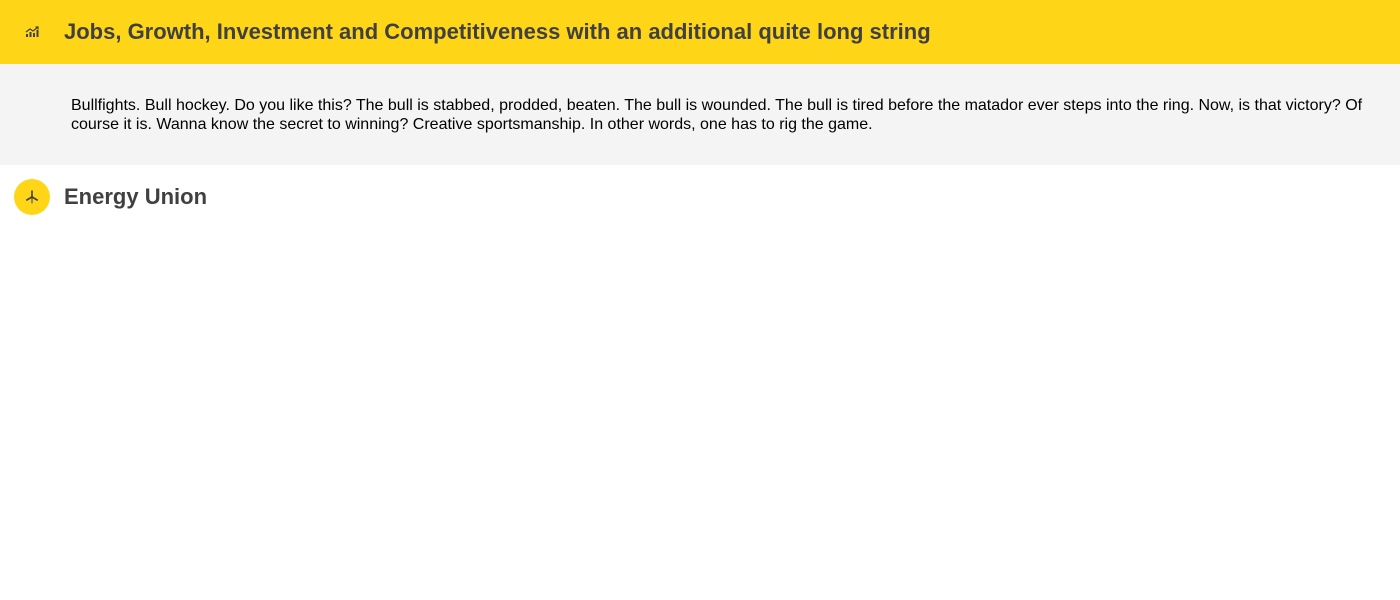 The width and height of the screenshot is (1400, 600). What do you see at coordinates (32, 197) in the screenshot?
I see `wind-turbine-icon` at bounding box center [32, 197].